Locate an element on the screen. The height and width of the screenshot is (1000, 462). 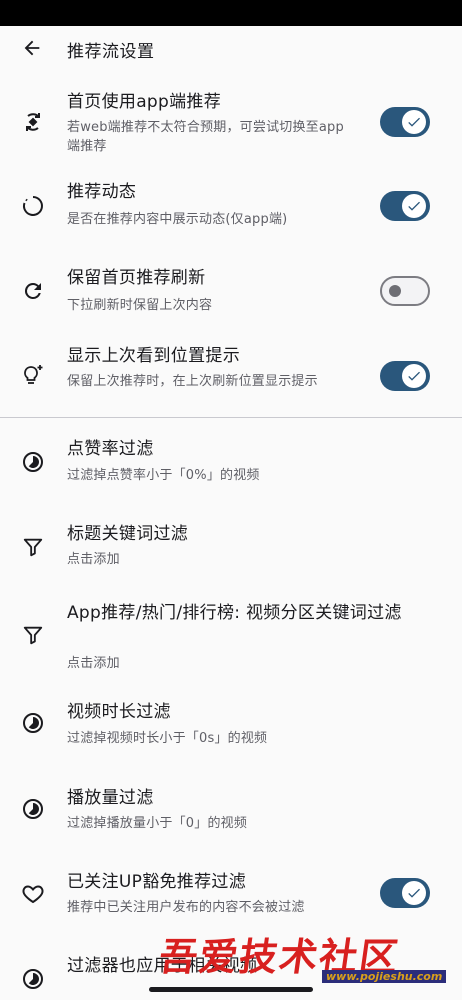
setting-row-keep-refresh: 保留首页推荐刷新 下拉刷新时保留上次内容 is located at coordinates (231, 292).